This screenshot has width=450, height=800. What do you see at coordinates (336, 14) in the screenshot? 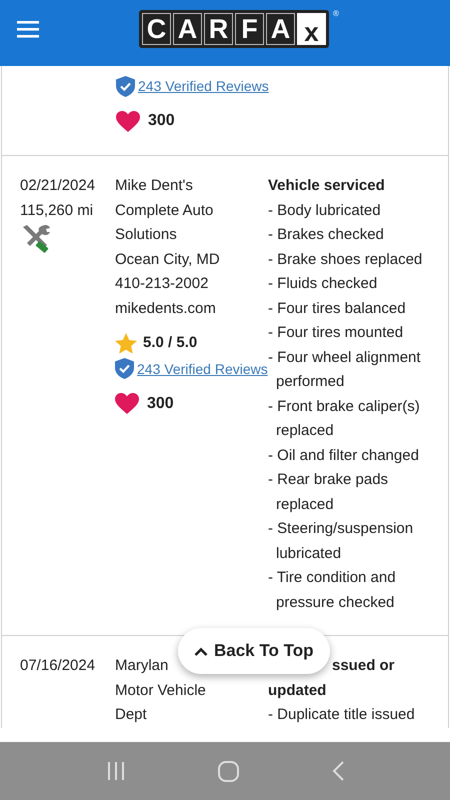
I see `registered-mark: ®` at bounding box center [336, 14].